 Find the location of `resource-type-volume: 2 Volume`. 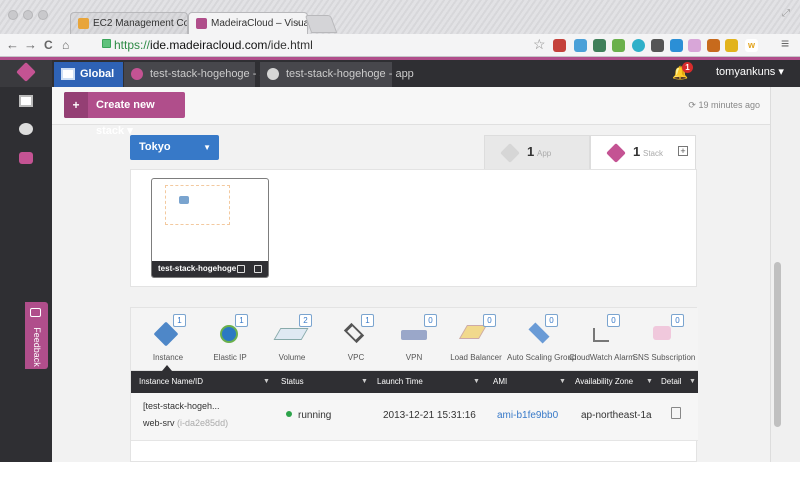

resource-type-volume: 2 Volume is located at coordinates (292, 339).